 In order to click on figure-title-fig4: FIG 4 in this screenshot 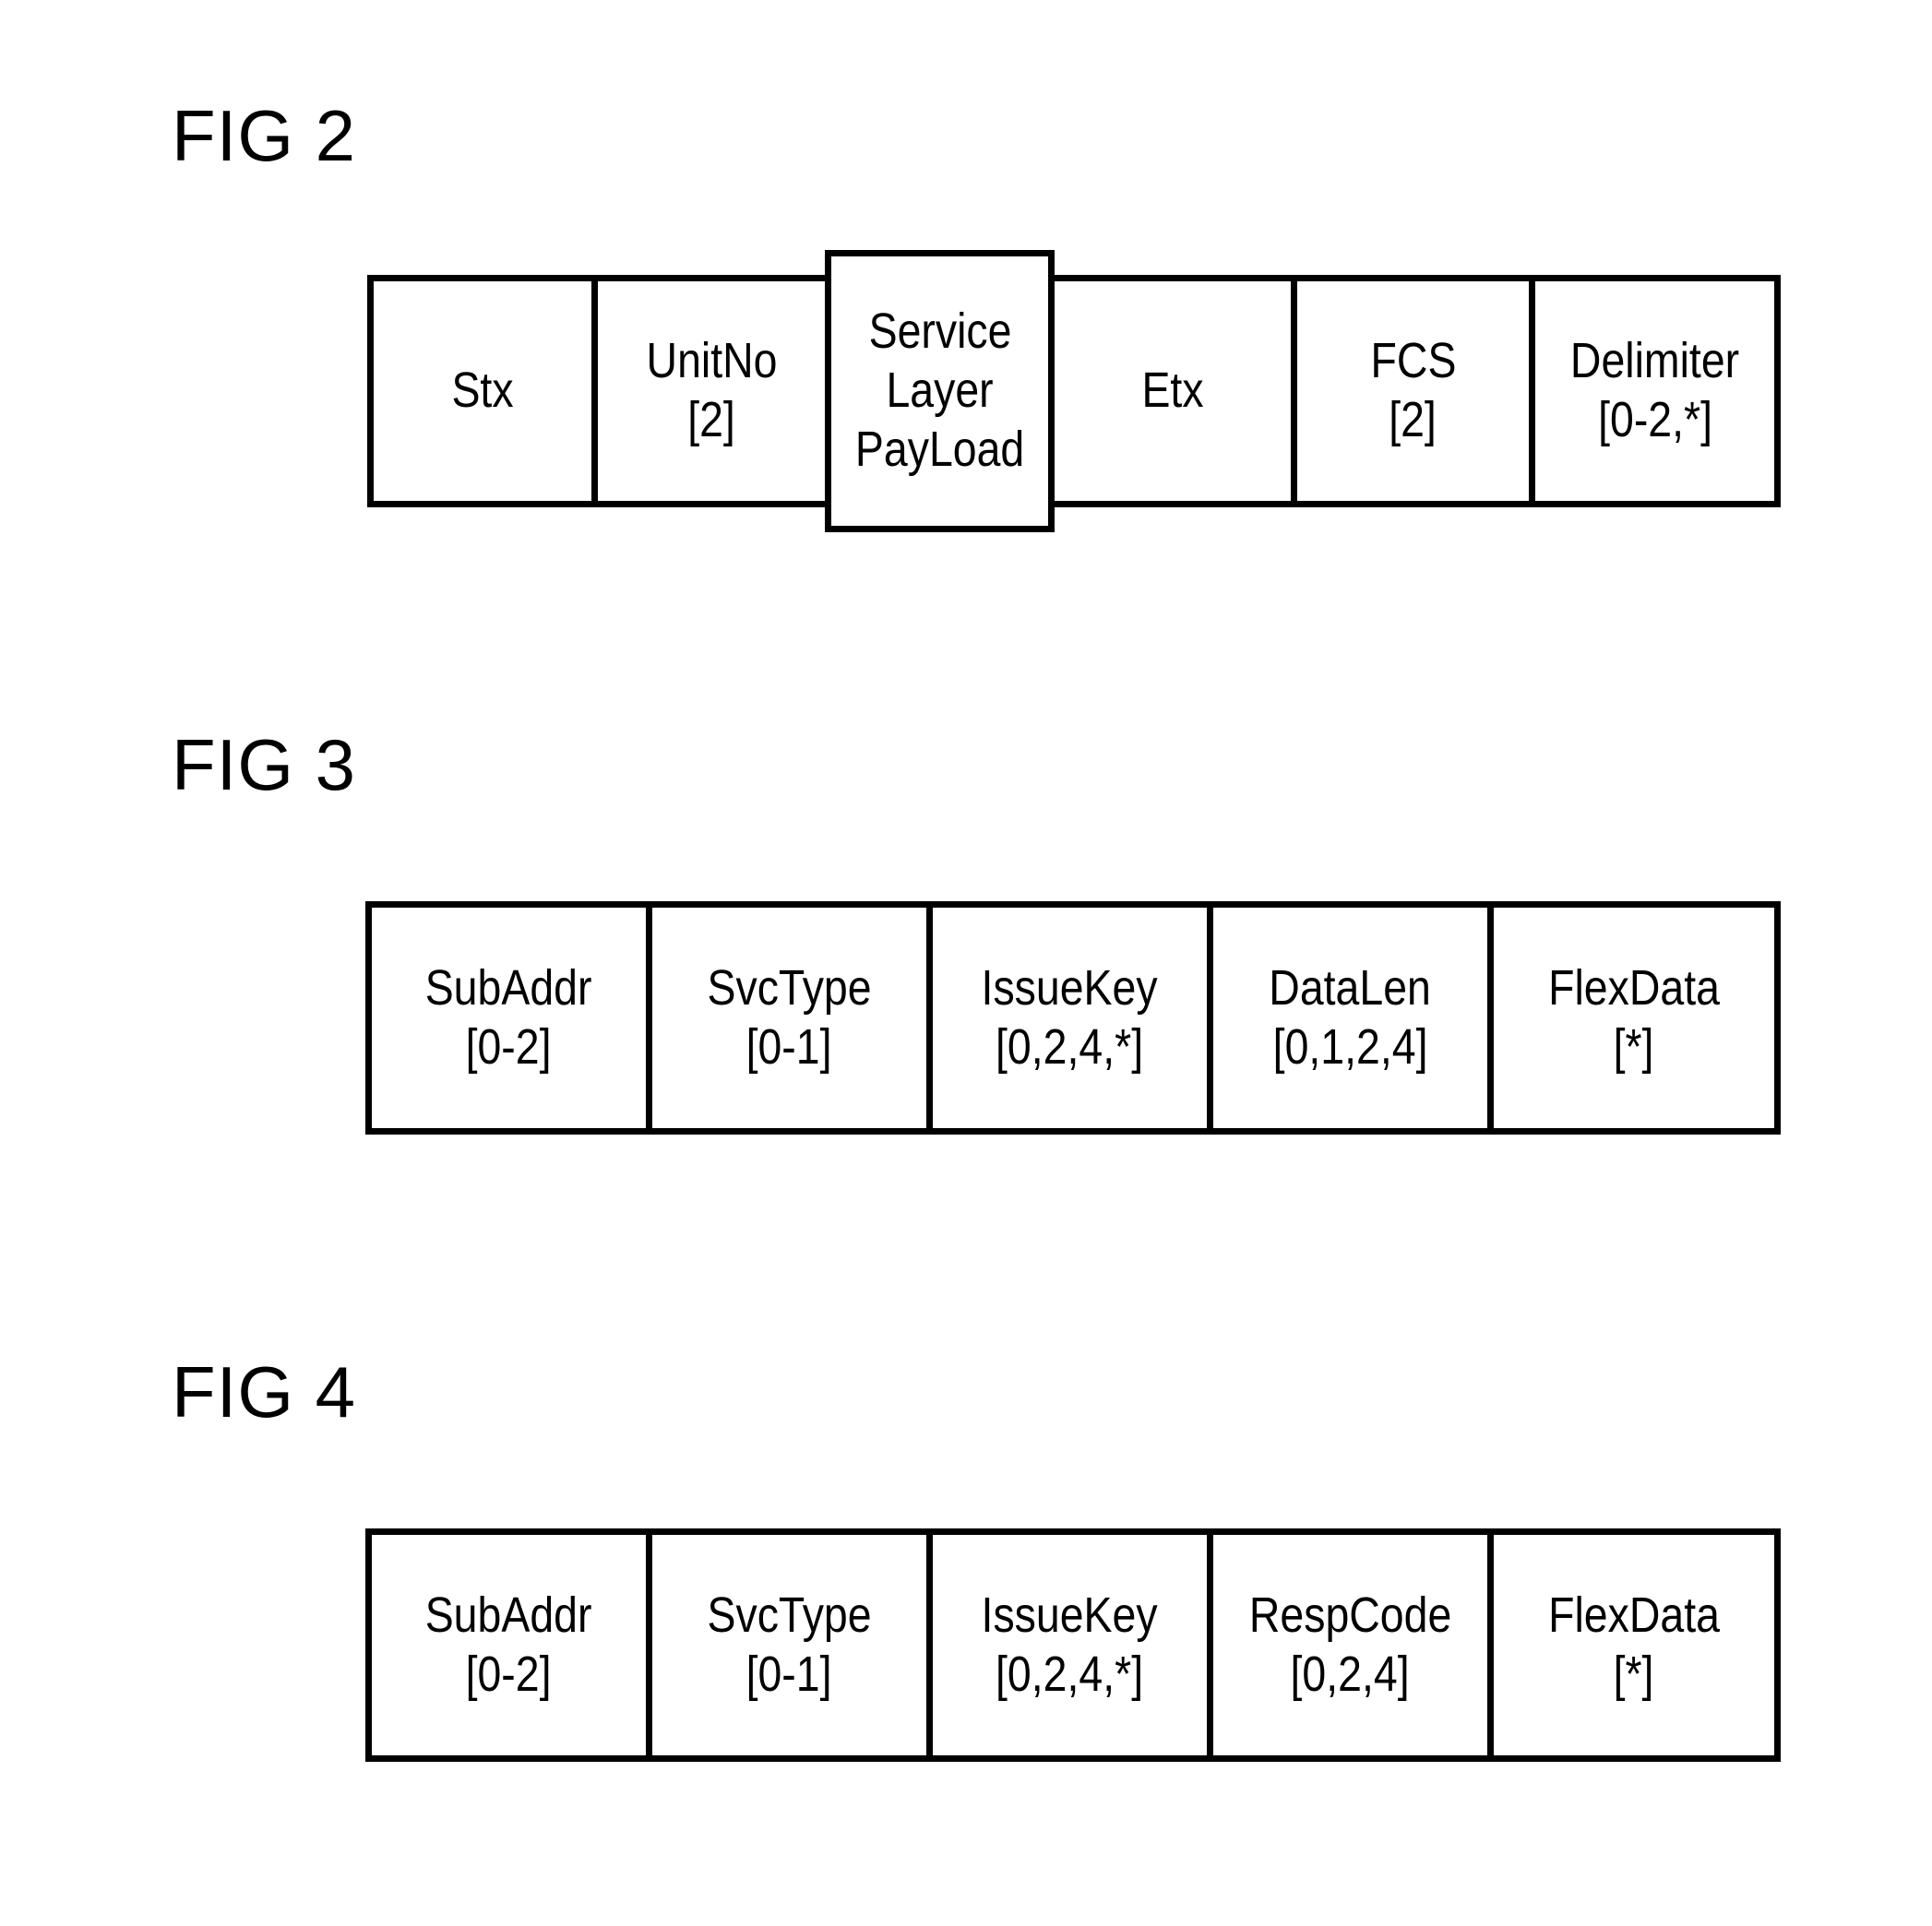, I will do `click(264, 1392)`.